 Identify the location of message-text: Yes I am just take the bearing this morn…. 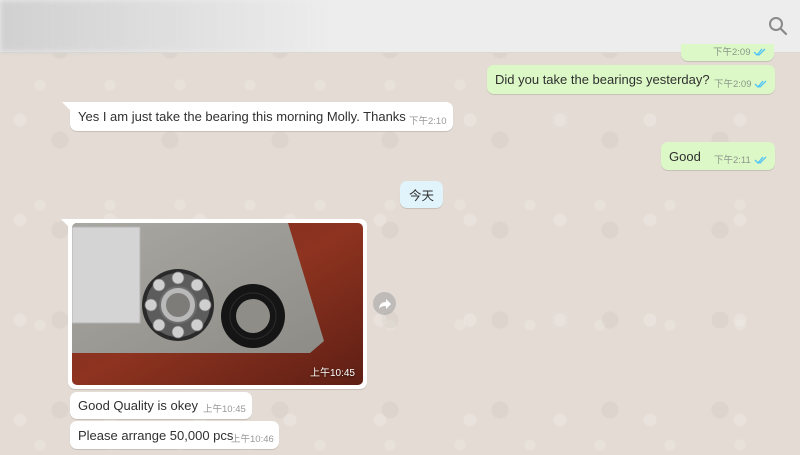
(242, 116).